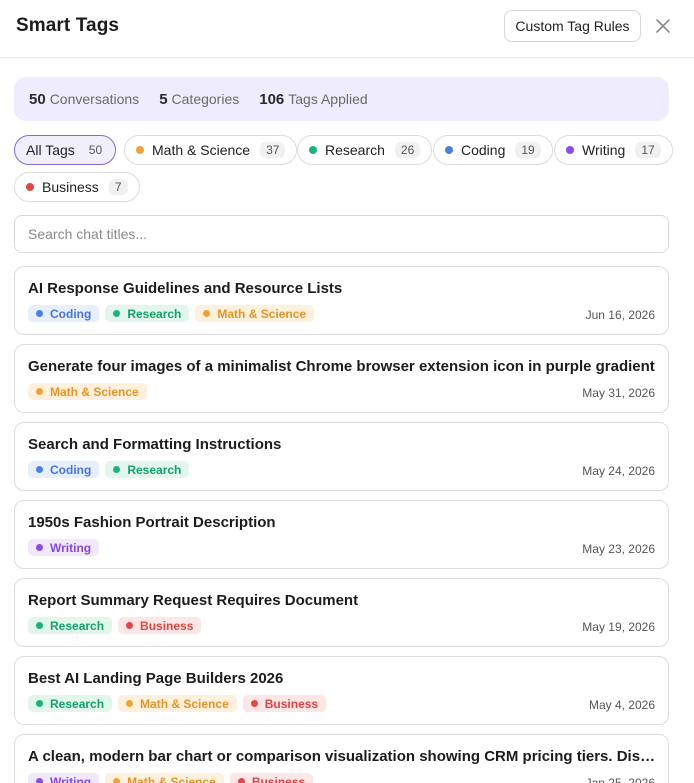 Image resolution: width=694 pixels, height=783 pixels. What do you see at coordinates (621, 705) in the screenshot?
I see `conversation-date: May 4, 2026` at bounding box center [621, 705].